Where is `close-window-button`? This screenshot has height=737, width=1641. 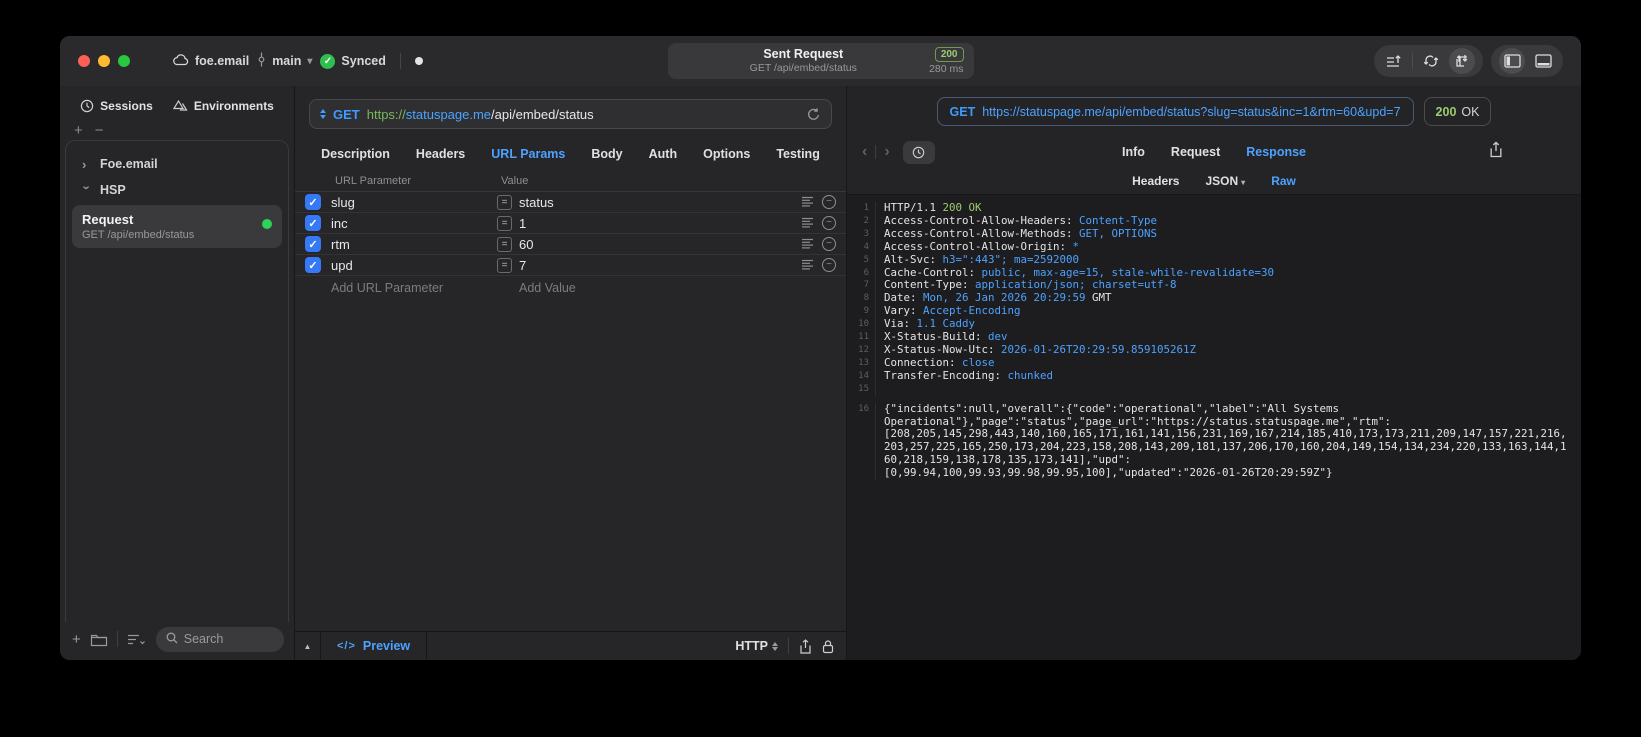 close-window-button is located at coordinates (84, 61).